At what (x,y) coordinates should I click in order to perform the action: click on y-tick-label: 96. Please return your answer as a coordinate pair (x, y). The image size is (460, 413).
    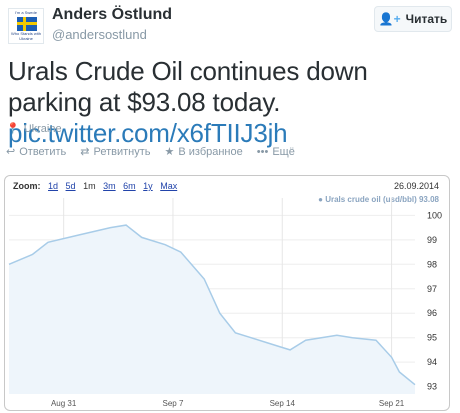
    Looking at the image, I should click on (432, 313).